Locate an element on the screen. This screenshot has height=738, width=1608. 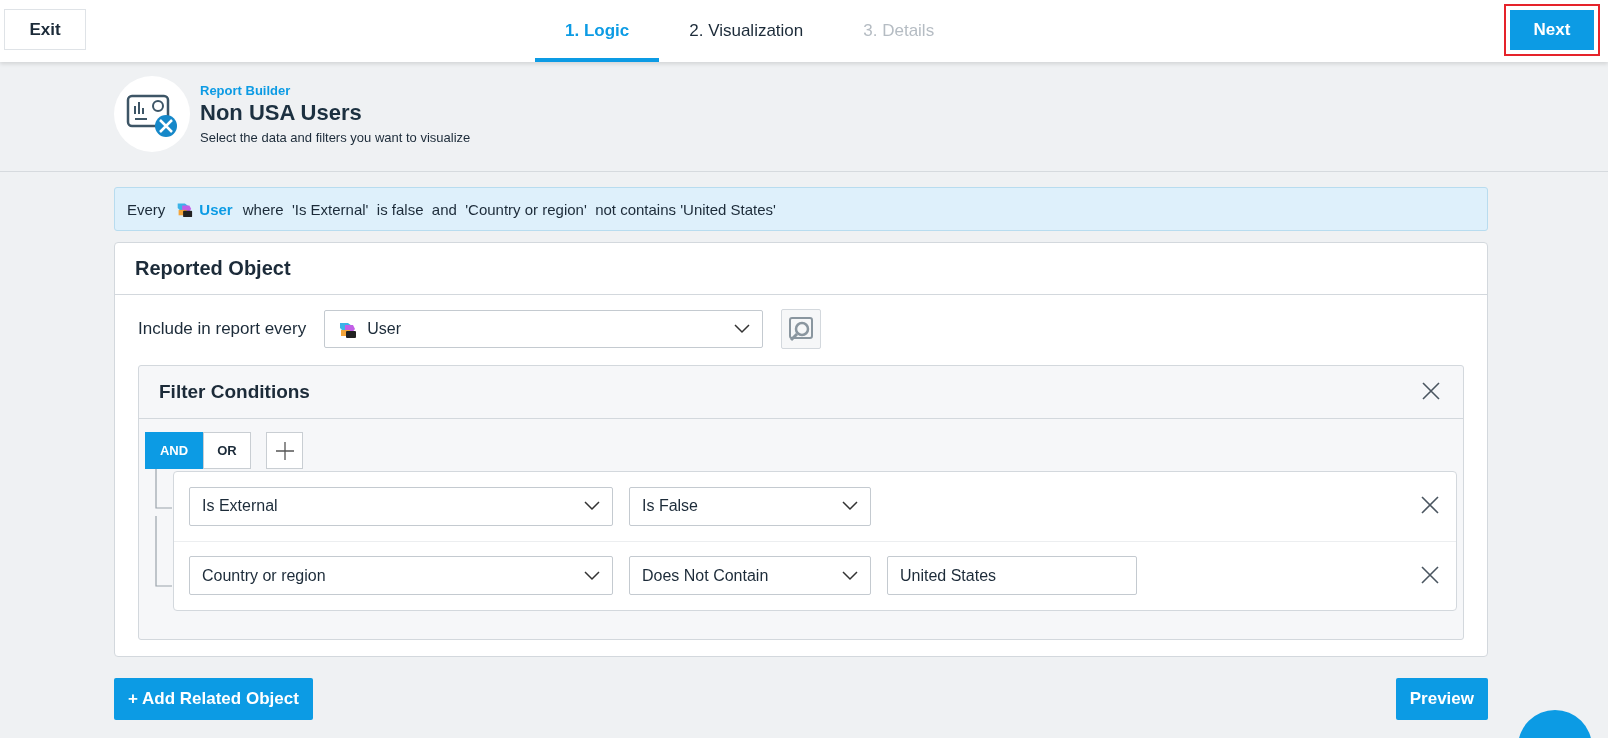
field-dropdown: Country or region is located at coordinates (401, 576).